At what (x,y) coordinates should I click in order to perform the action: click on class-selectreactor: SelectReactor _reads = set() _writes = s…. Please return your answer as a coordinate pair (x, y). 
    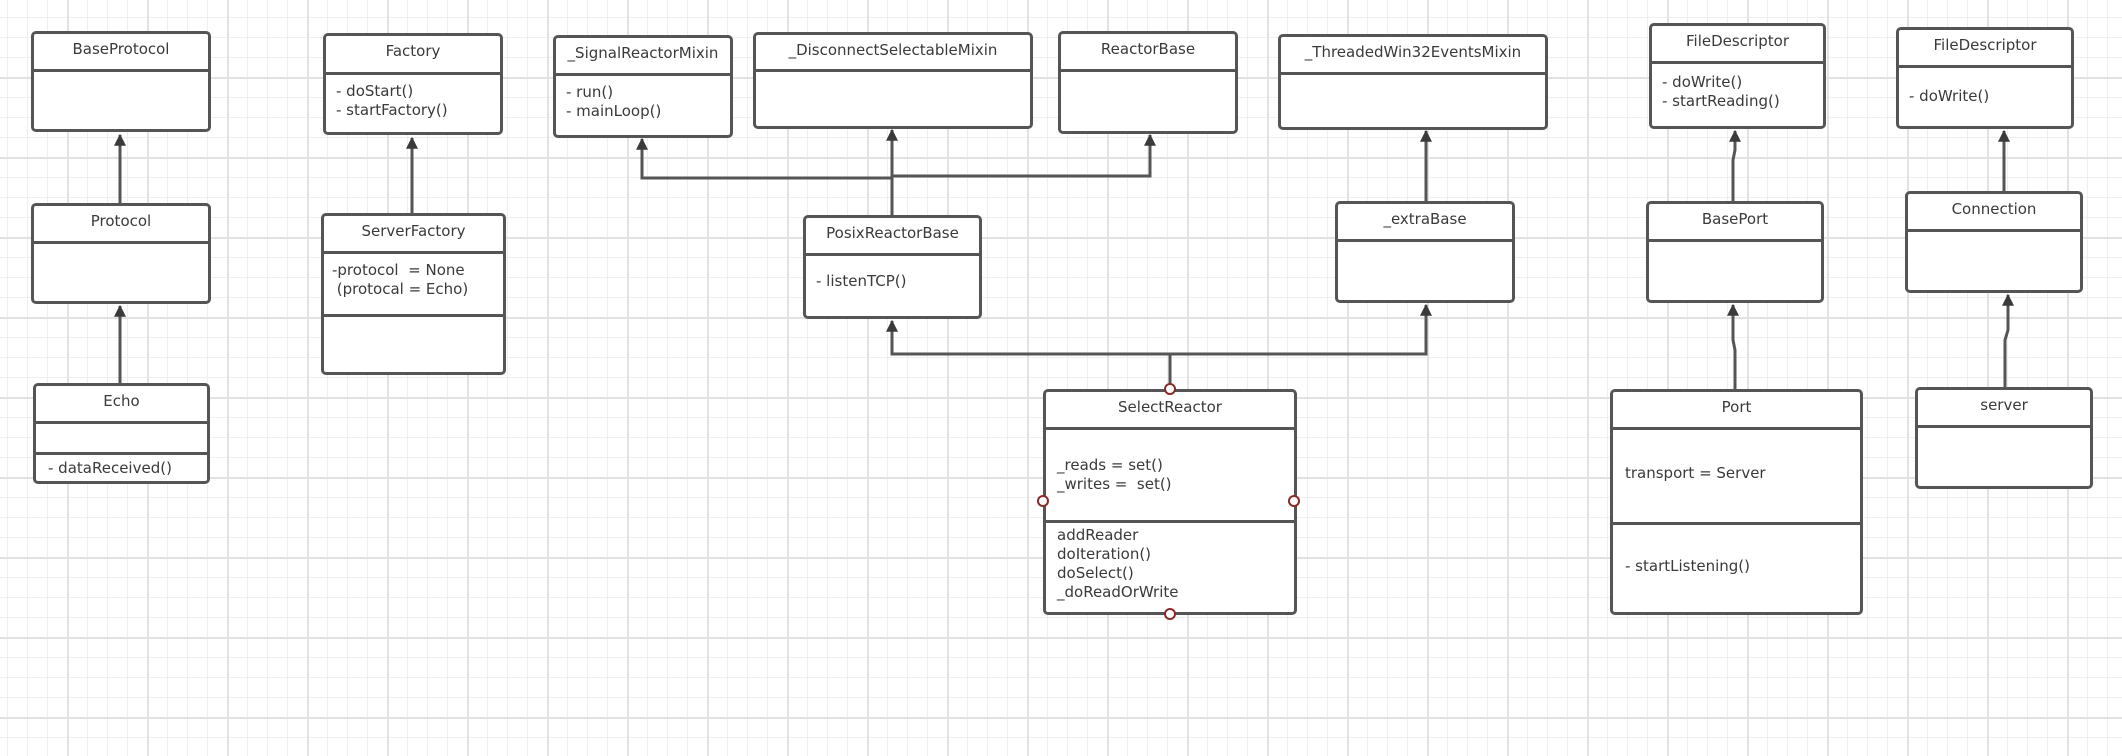
    Looking at the image, I should click on (1170, 502).